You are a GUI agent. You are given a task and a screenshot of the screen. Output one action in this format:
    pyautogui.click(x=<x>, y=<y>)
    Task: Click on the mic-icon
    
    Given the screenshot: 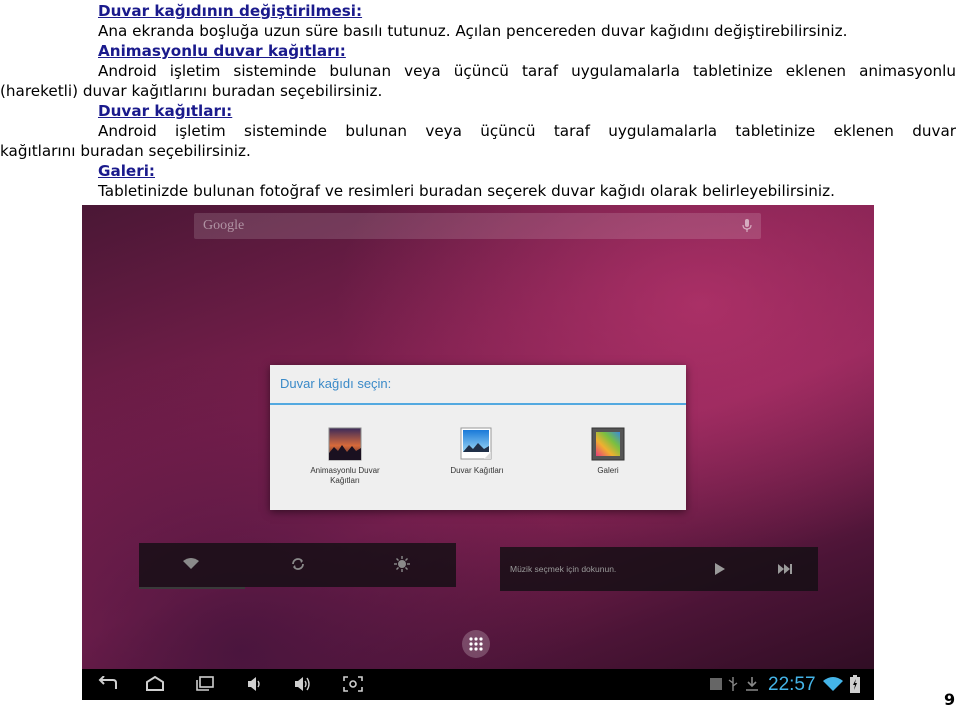 What is the action you would take?
    pyautogui.click(x=747, y=226)
    